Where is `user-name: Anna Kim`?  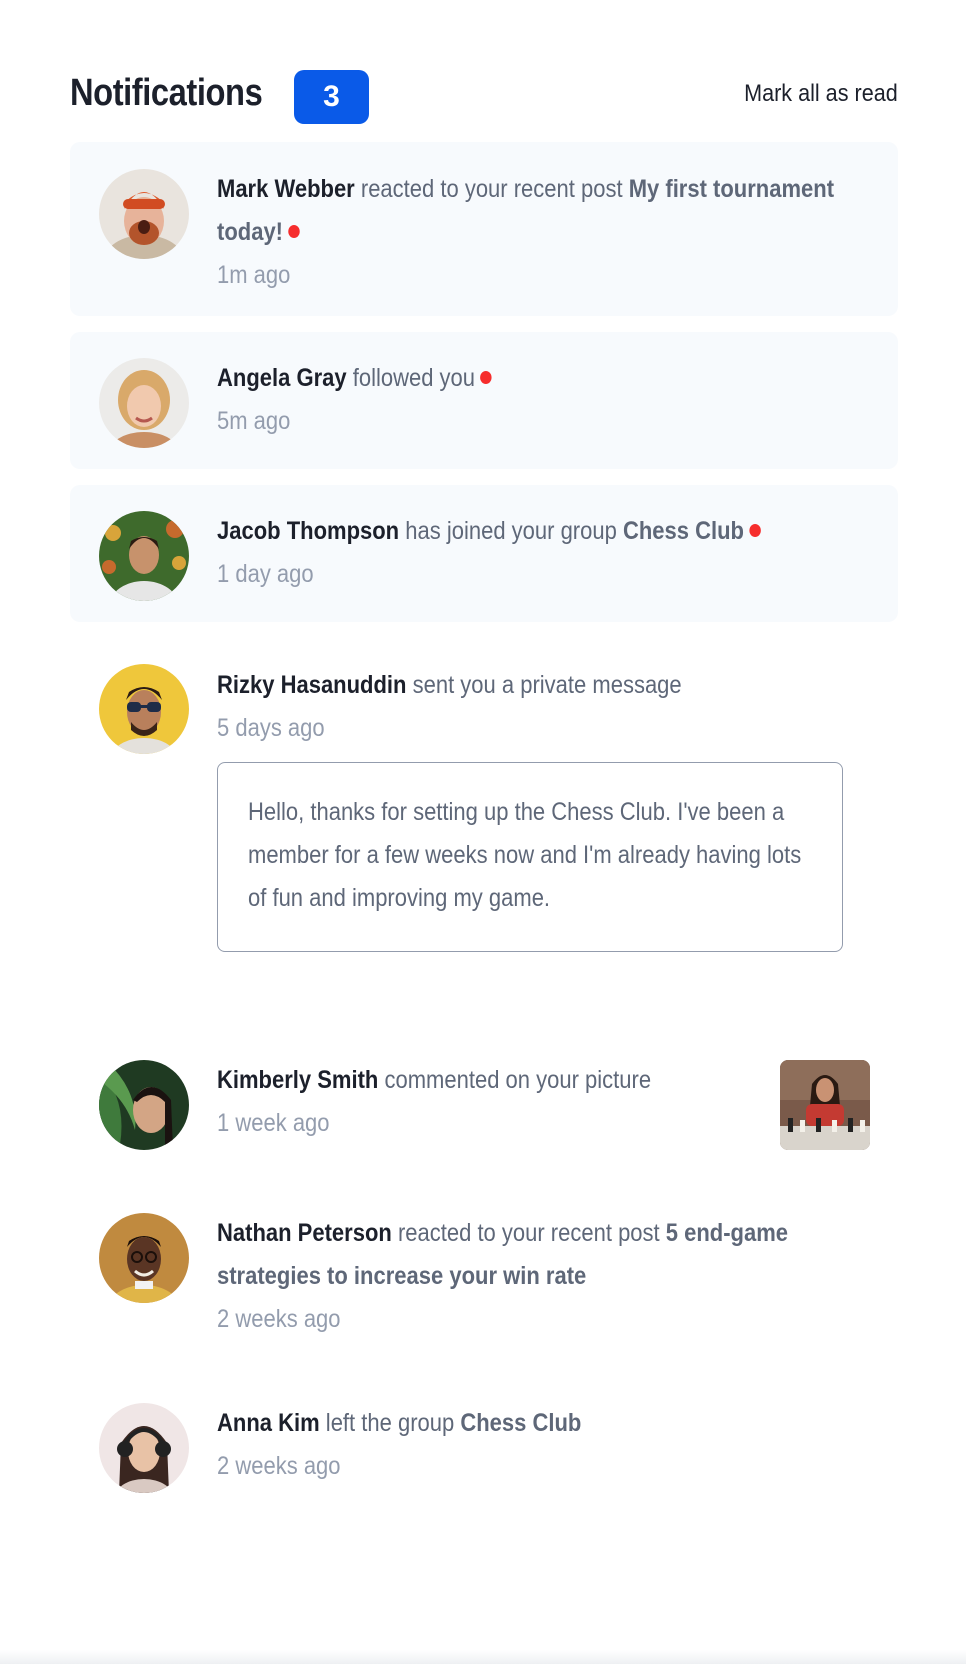
user-name: Anna Kim is located at coordinates (268, 1423).